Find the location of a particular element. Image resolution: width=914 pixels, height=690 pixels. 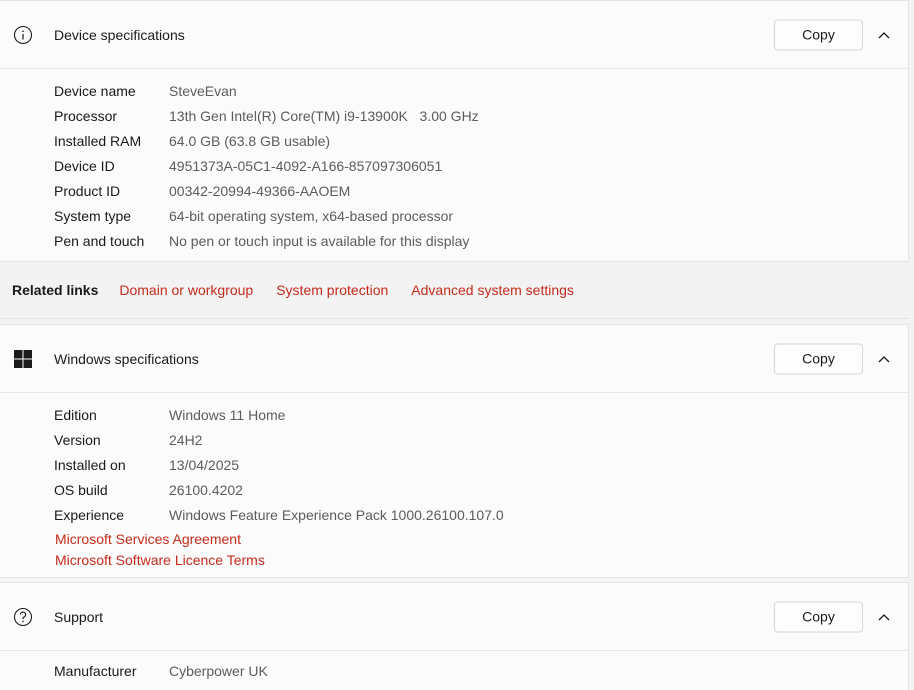

windows-logo-icon is located at coordinates (23, 359).